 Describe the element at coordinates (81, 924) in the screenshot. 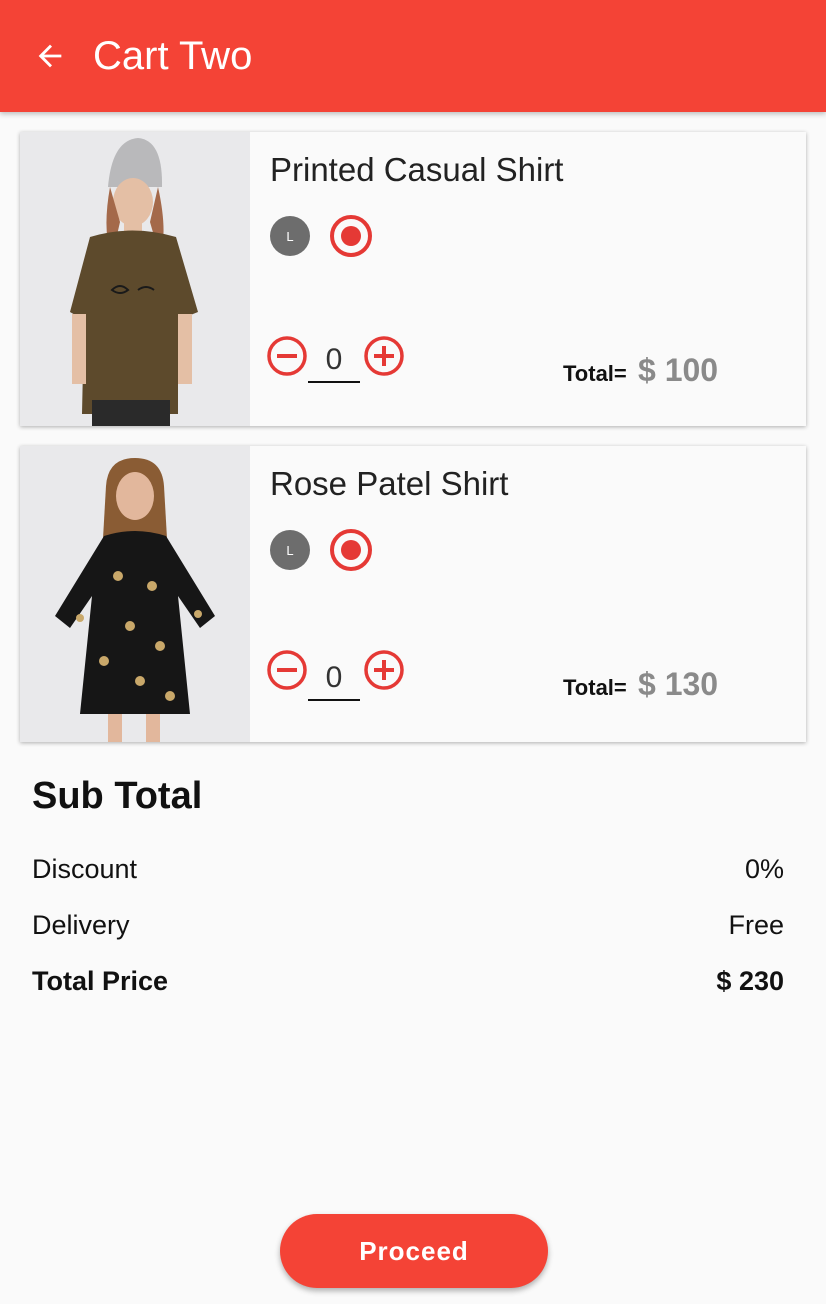

I see `delivery-label: Delivery` at that location.